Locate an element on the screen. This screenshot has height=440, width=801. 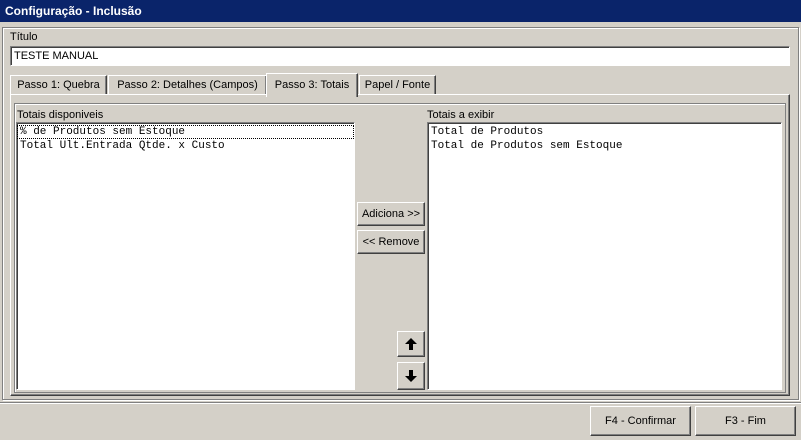
tab-papel-fonte: Papel / Fonte is located at coordinates (397, 85).